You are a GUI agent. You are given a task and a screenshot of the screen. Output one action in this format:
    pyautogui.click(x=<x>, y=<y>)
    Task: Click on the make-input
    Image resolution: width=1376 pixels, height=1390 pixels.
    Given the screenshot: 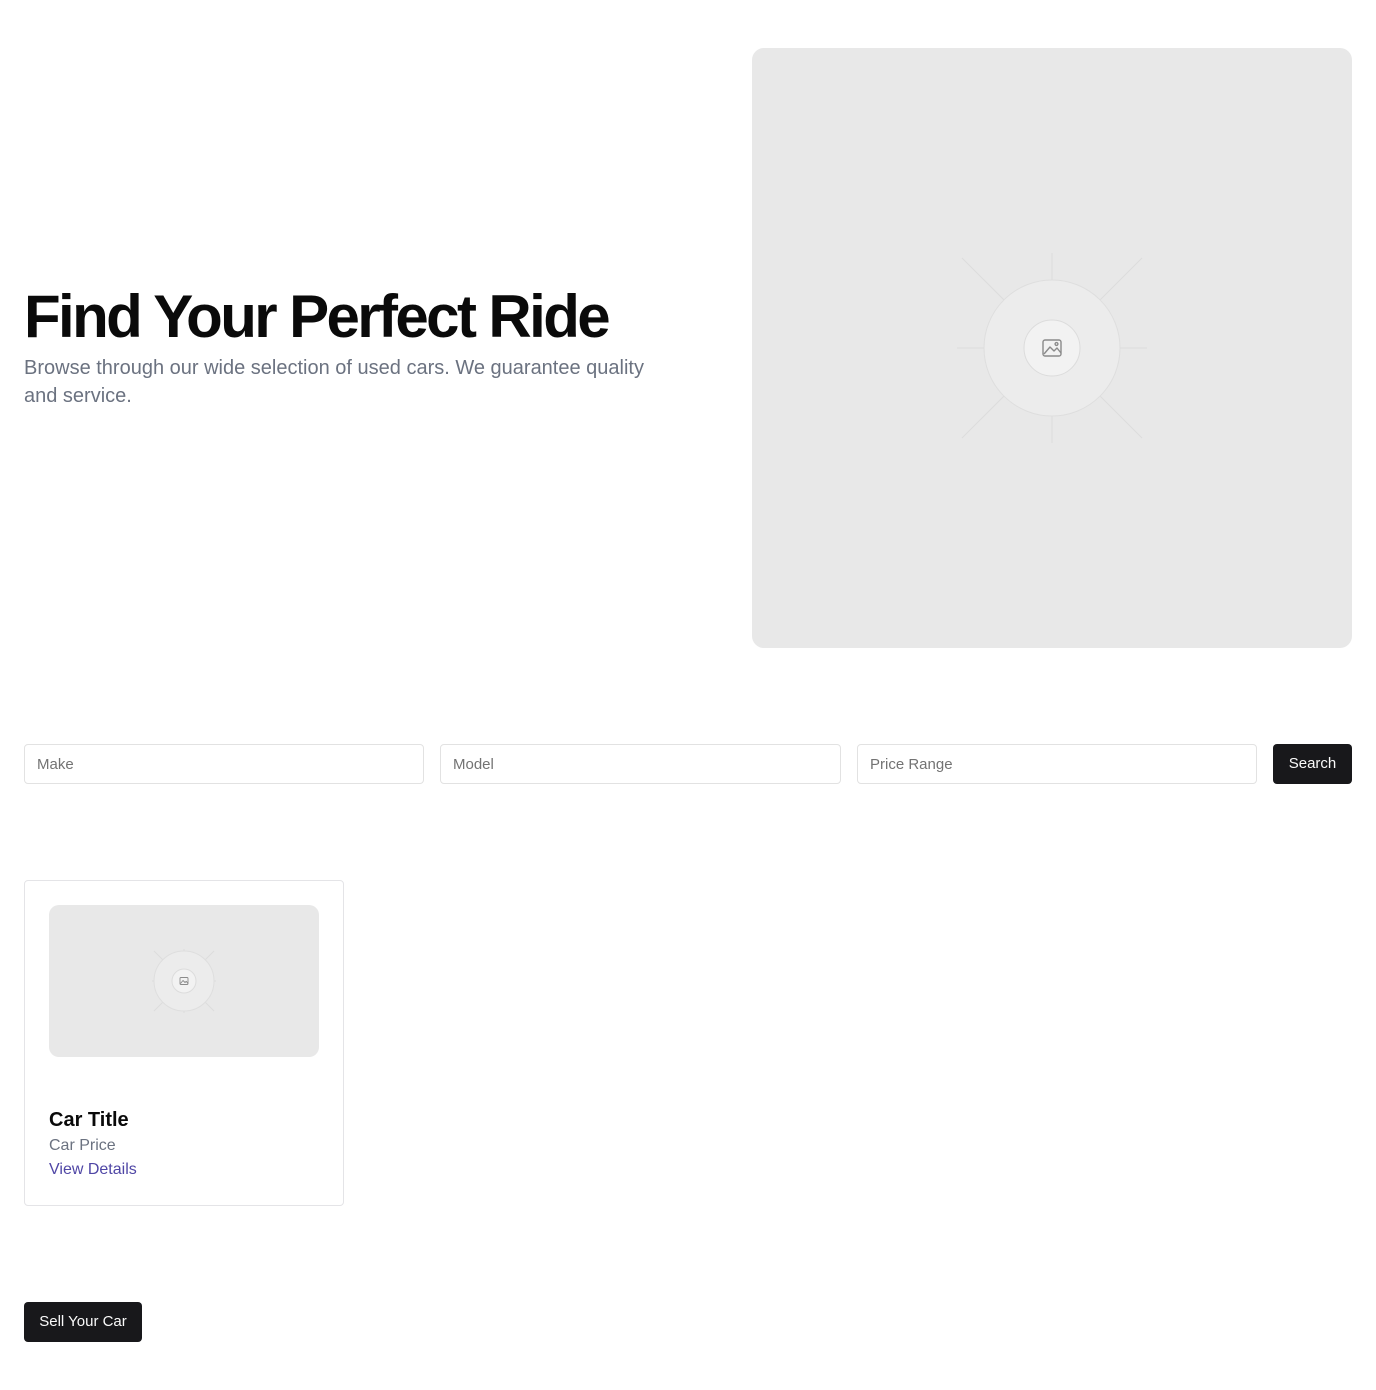 What is the action you would take?
    pyautogui.click(x=224, y=764)
    